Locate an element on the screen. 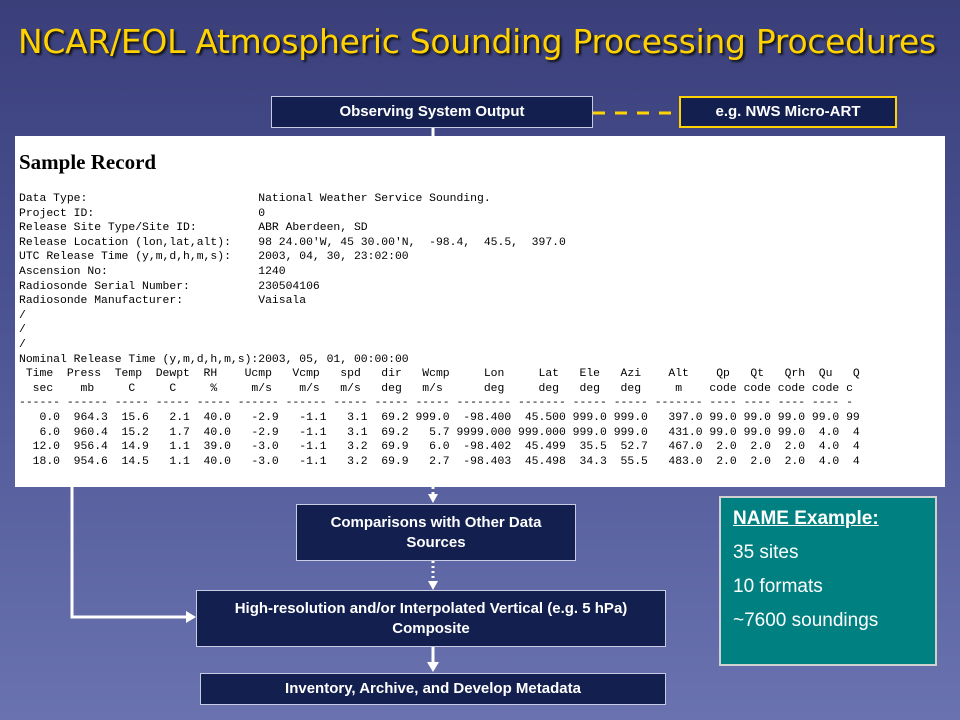 This screenshot has width=960, height=720. inventory-archive-box: Inventory, Archive, and Develop Metadata is located at coordinates (433, 689).